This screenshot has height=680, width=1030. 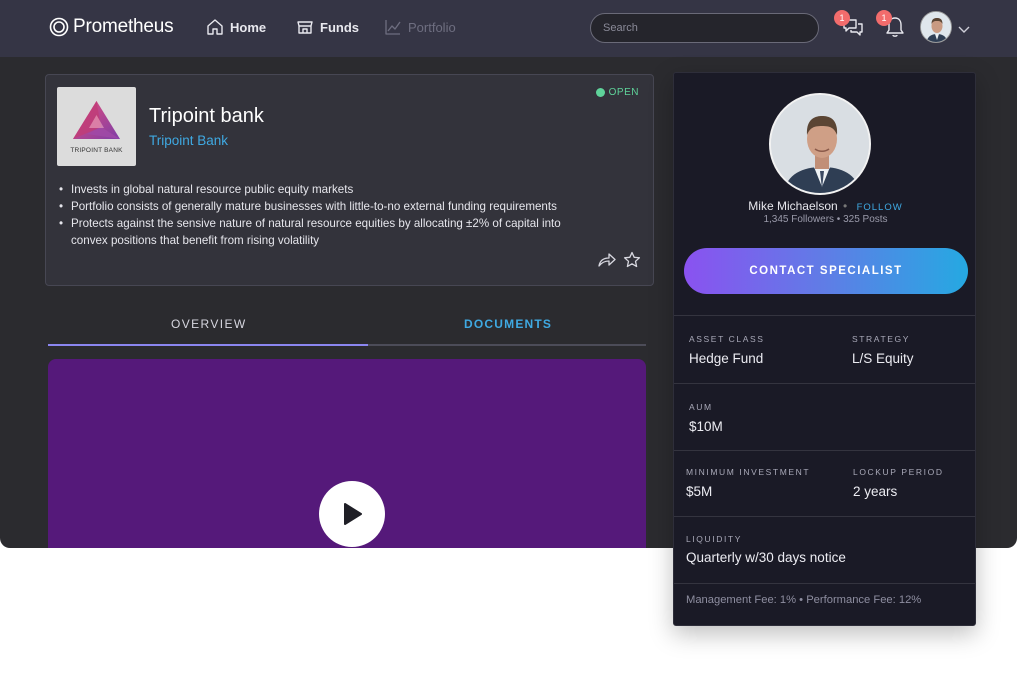 What do you see at coordinates (726, 358) in the screenshot?
I see `asset-class-value: Hedge Fund` at bounding box center [726, 358].